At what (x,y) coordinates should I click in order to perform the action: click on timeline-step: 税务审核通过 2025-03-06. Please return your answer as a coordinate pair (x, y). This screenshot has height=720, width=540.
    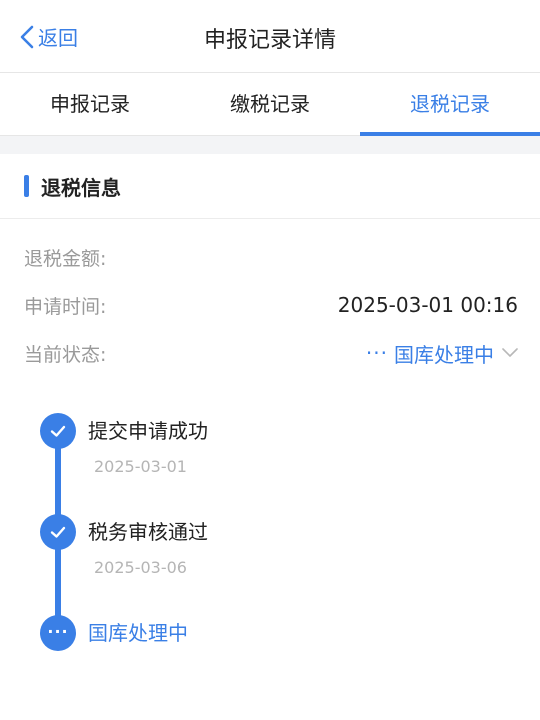
    Looking at the image, I should click on (290, 564).